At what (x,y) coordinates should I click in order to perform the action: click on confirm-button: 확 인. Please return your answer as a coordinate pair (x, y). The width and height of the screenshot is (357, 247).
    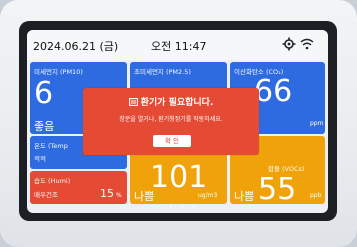
    Looking at the image, I should click on (172, 141).